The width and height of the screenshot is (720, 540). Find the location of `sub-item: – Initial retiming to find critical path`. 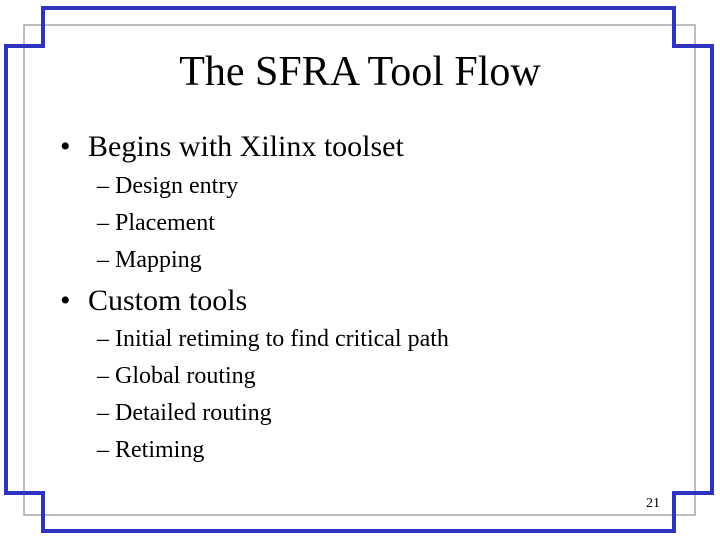

sub-item: – Initial retiming to find critical path is located at coordinates (273, 339).